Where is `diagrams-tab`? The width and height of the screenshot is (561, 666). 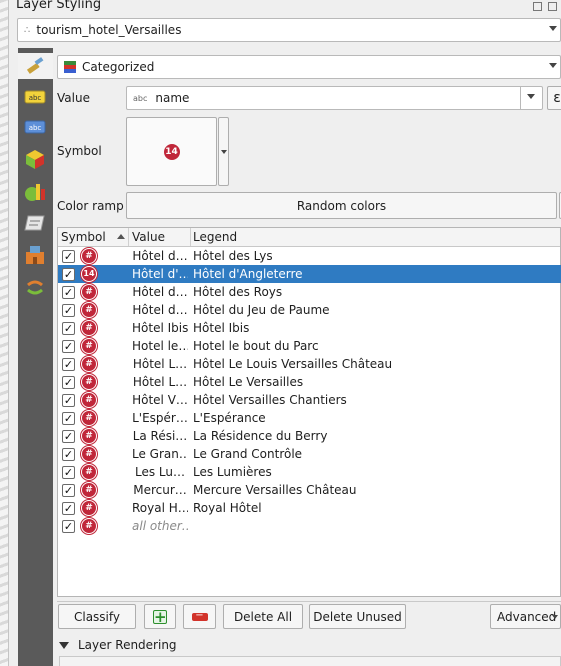
diagrams-tab is located at coordinates (35, 191).